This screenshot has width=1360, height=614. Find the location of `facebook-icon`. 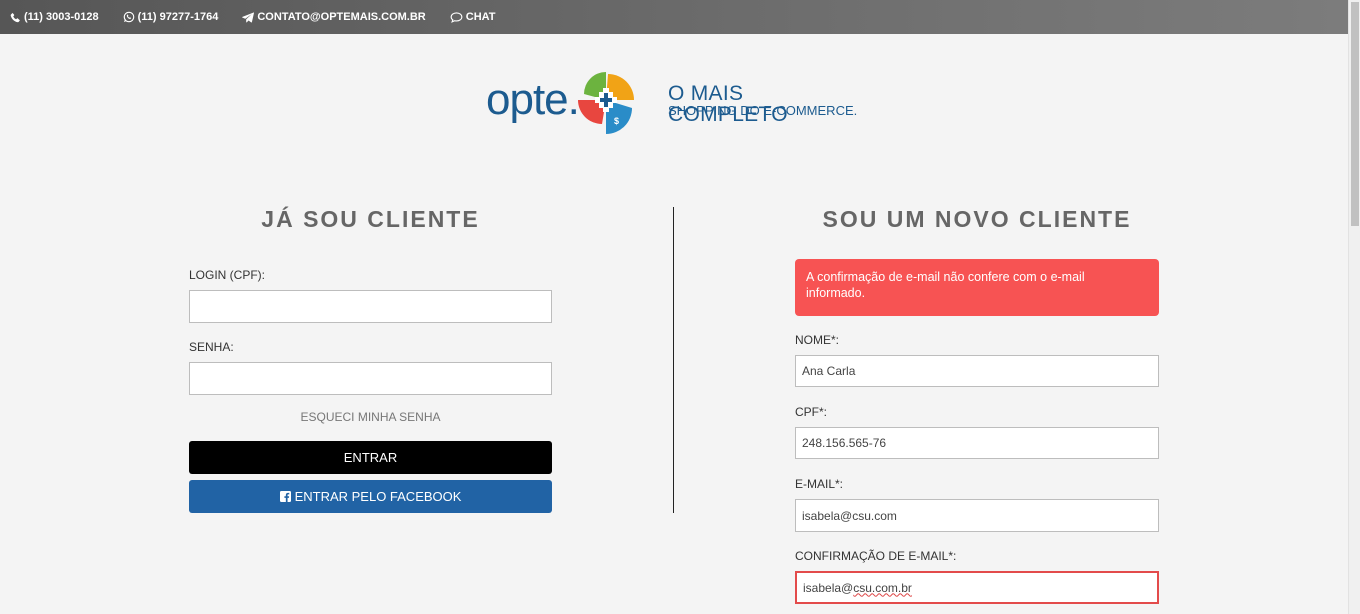

facebook-icon is located at coordinates (285, 496).